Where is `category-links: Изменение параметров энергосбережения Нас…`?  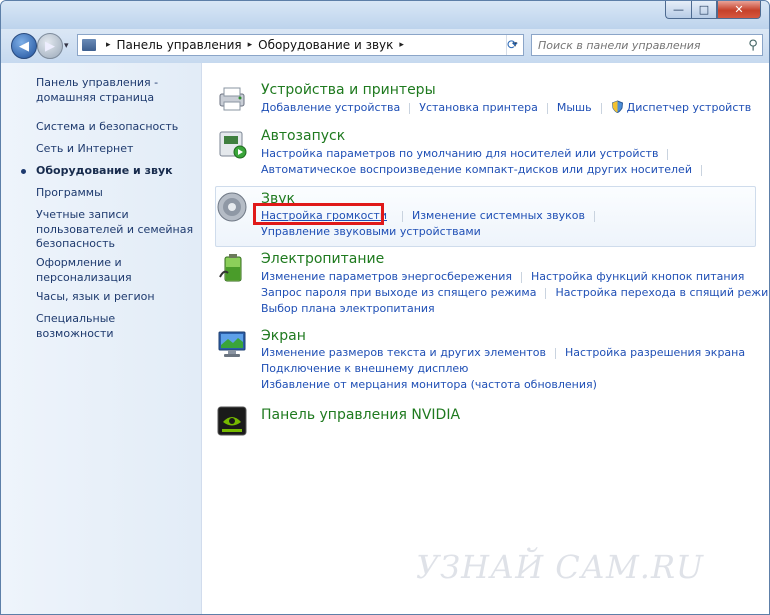 category-links: Изменение параметров энергосбережения Нас… is located at coordinates (515, 293).